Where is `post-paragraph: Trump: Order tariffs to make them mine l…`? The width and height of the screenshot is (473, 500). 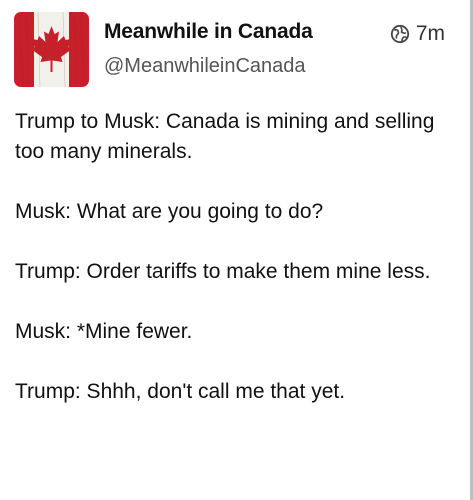
post-paragraph: Trump: Order tariffs to make them mine l… is located at coordinates (223, 271).